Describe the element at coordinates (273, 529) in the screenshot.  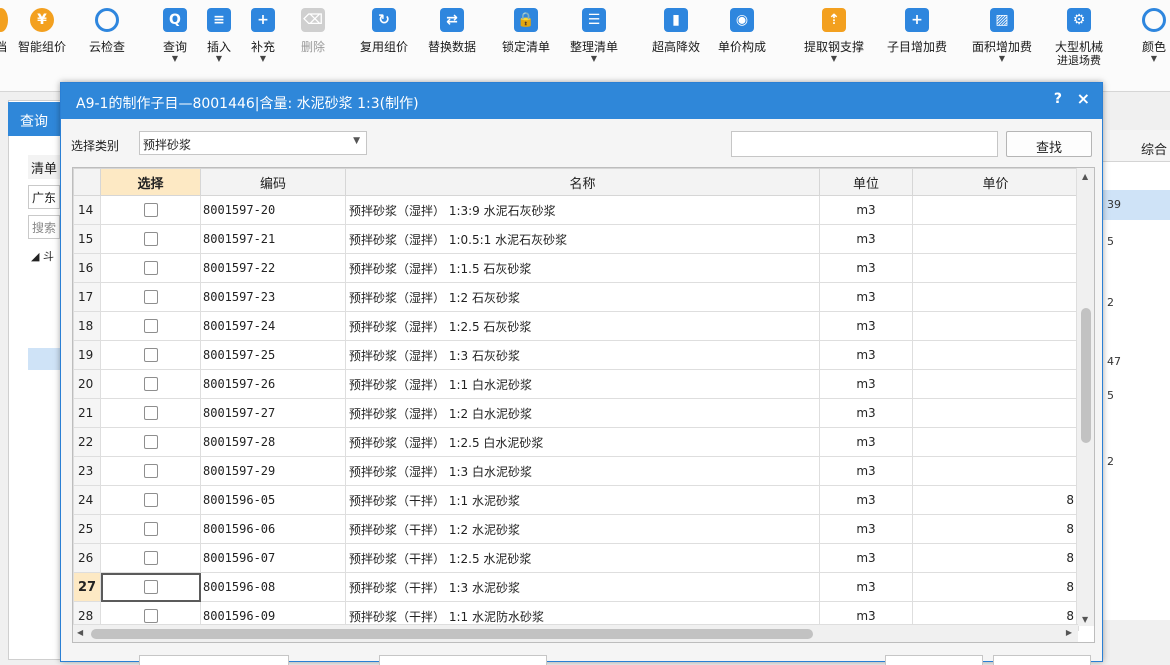
I see `code-cell: 8001596-06` at that location.